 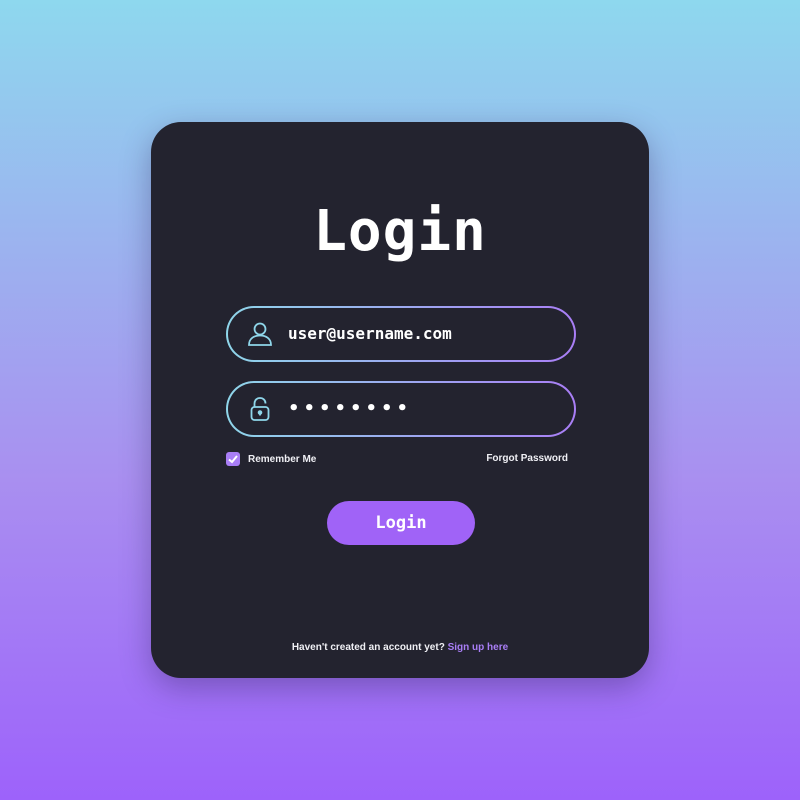 What do you see at coordinates (478, 647) in the screenshot?
I see `signup-link: Sign up here` at bounding box center [478, 647].